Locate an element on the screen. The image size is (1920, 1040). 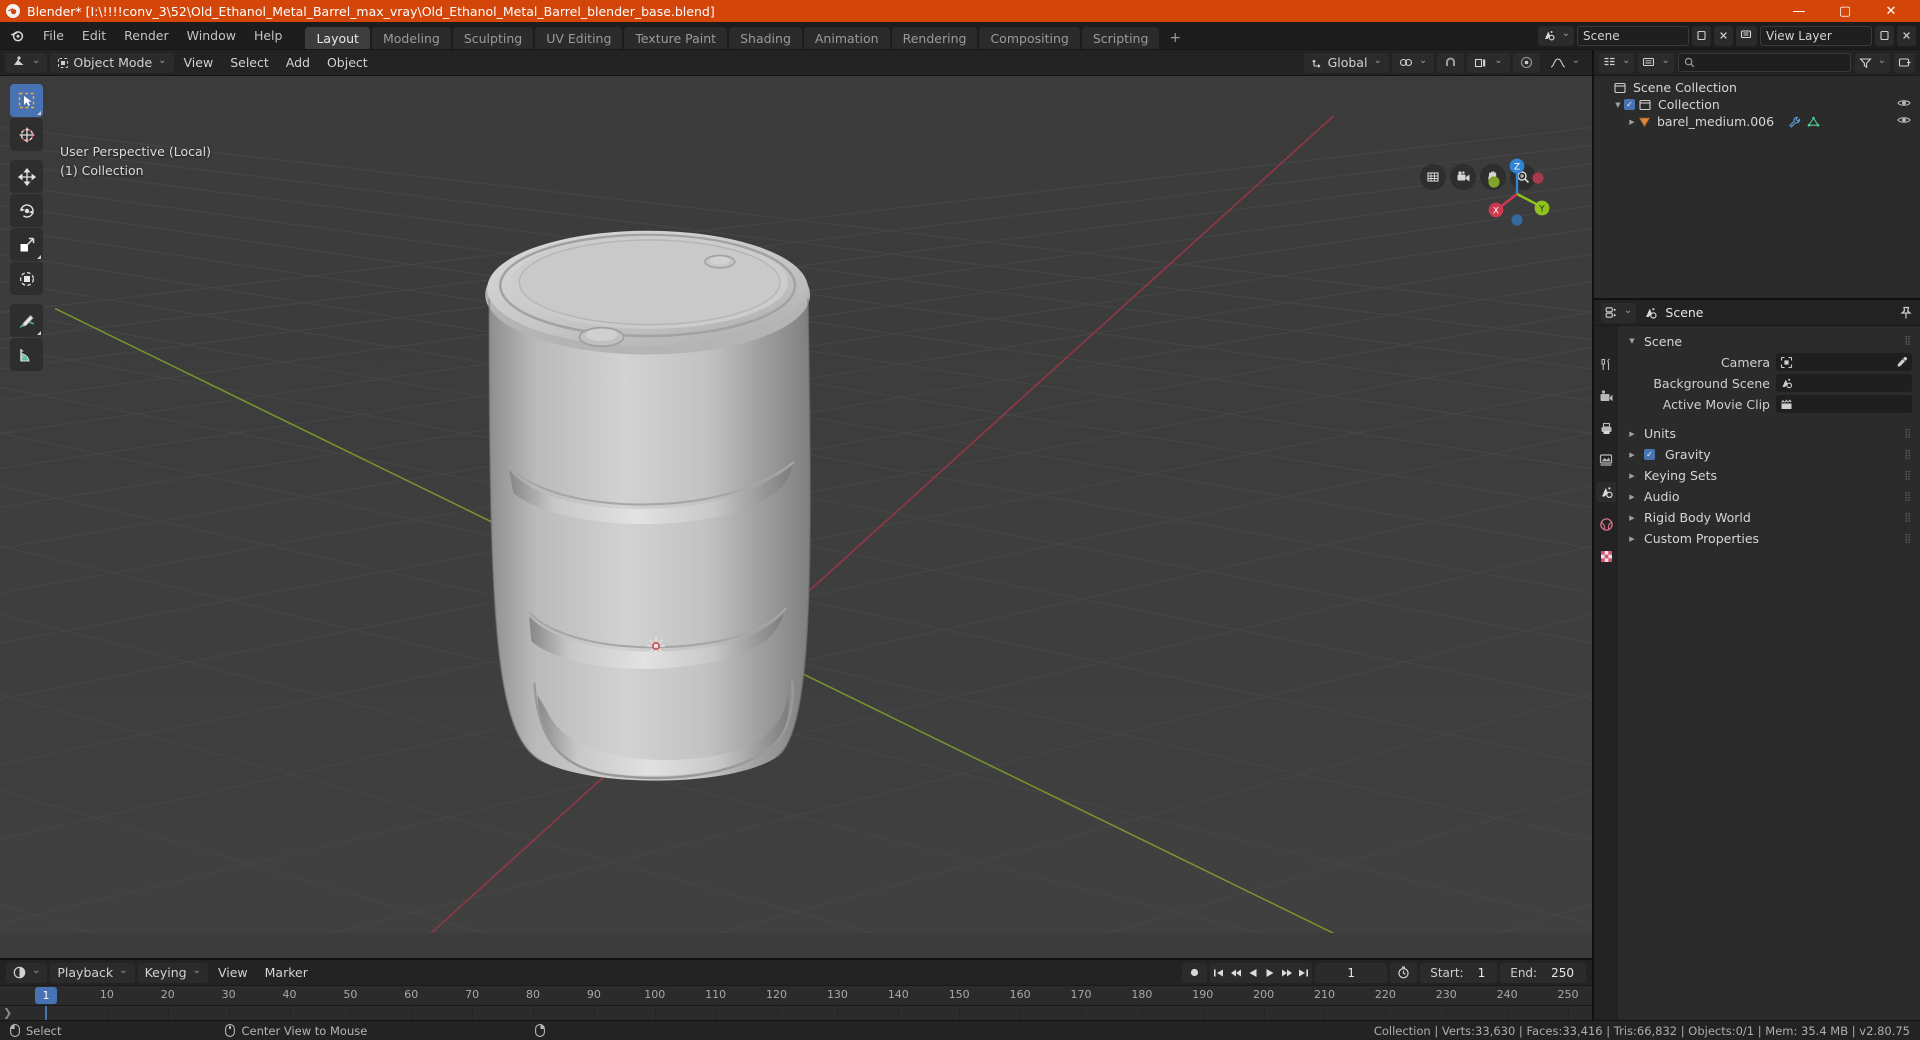
timeline-track-area: ❯ is located at coordinates (796, 1013).